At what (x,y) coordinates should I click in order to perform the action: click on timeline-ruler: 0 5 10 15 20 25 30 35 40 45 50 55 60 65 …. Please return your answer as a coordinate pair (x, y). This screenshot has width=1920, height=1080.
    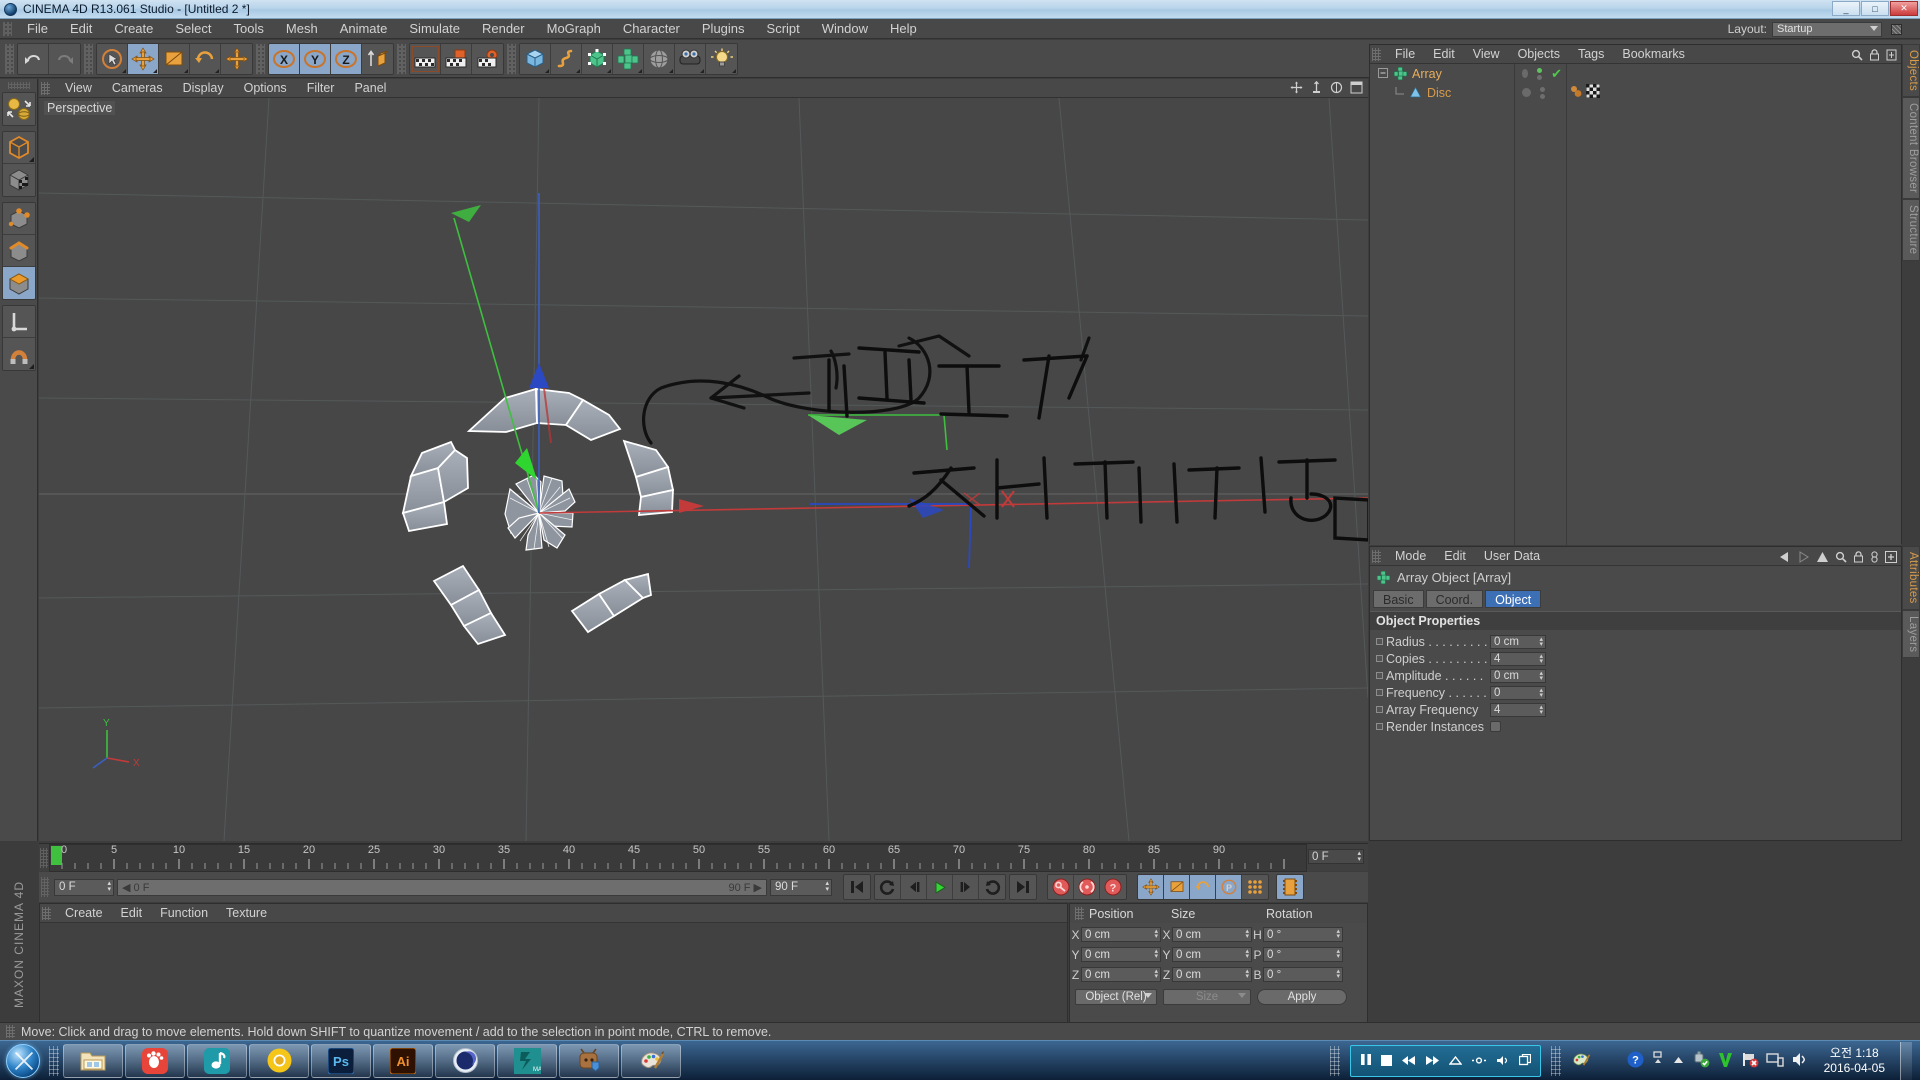
    Looking at the image, I should click on (678, 858).